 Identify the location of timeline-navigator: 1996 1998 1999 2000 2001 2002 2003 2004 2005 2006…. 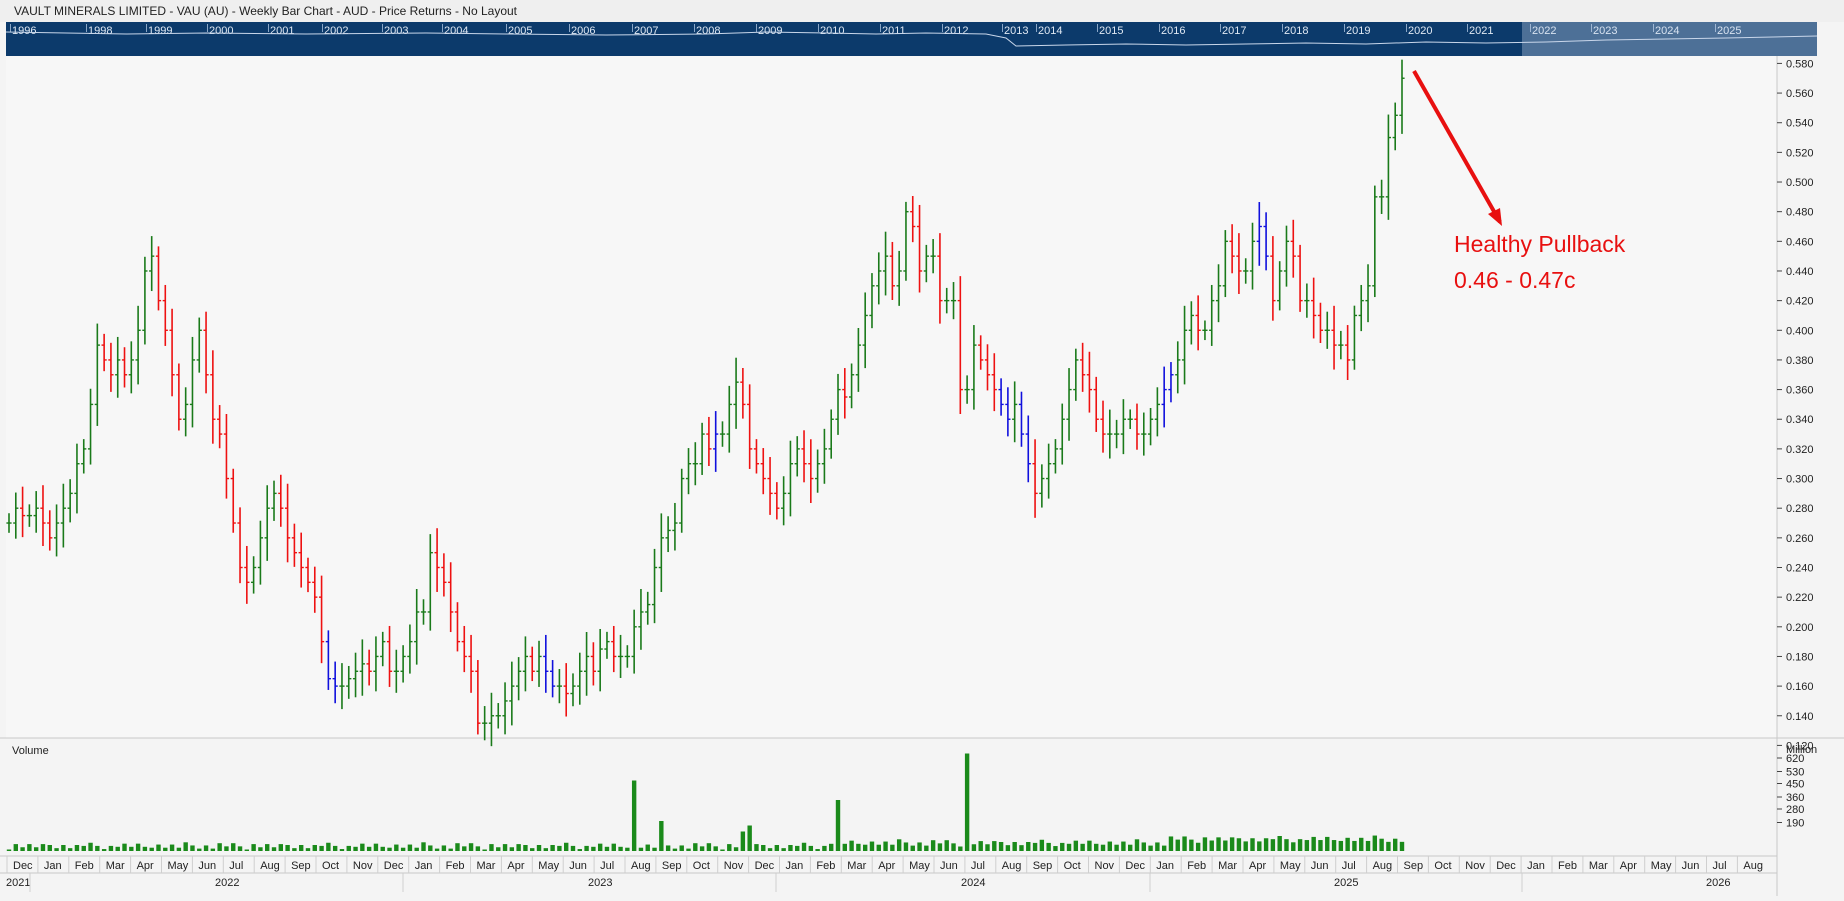
(911, 39).